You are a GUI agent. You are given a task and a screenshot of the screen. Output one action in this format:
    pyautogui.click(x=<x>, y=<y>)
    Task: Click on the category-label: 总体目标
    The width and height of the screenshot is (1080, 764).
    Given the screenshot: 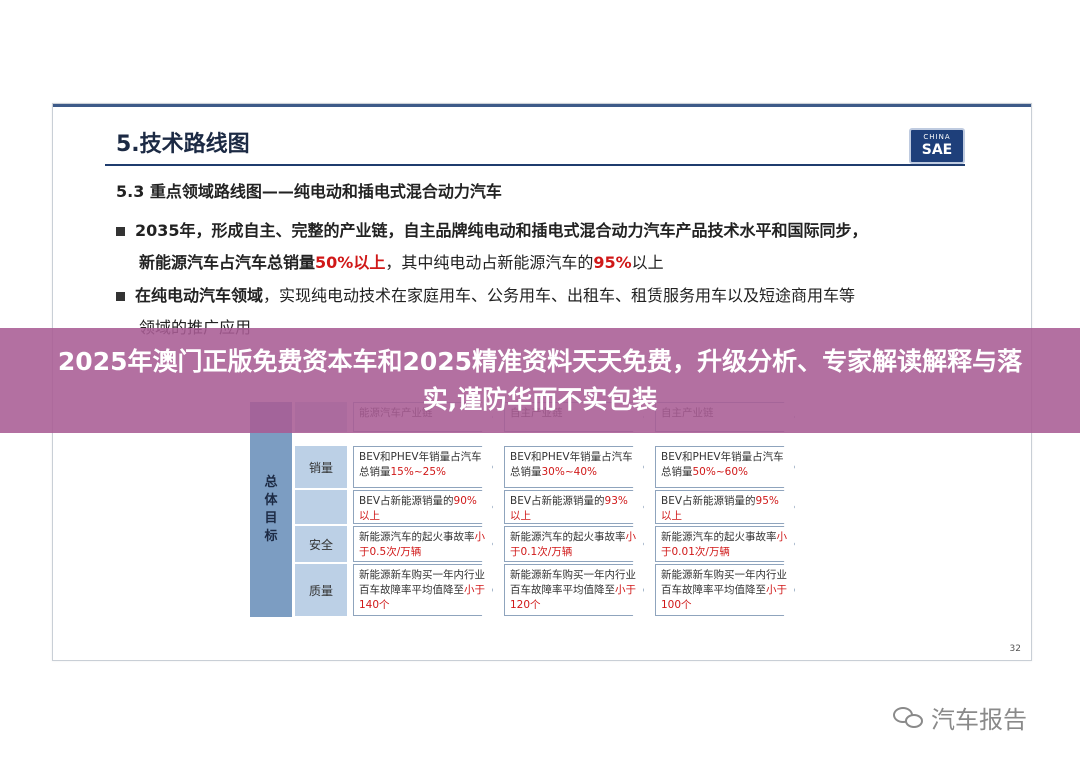 What is the action you would take?
    pyautogui.click(x=271, y=509)
    